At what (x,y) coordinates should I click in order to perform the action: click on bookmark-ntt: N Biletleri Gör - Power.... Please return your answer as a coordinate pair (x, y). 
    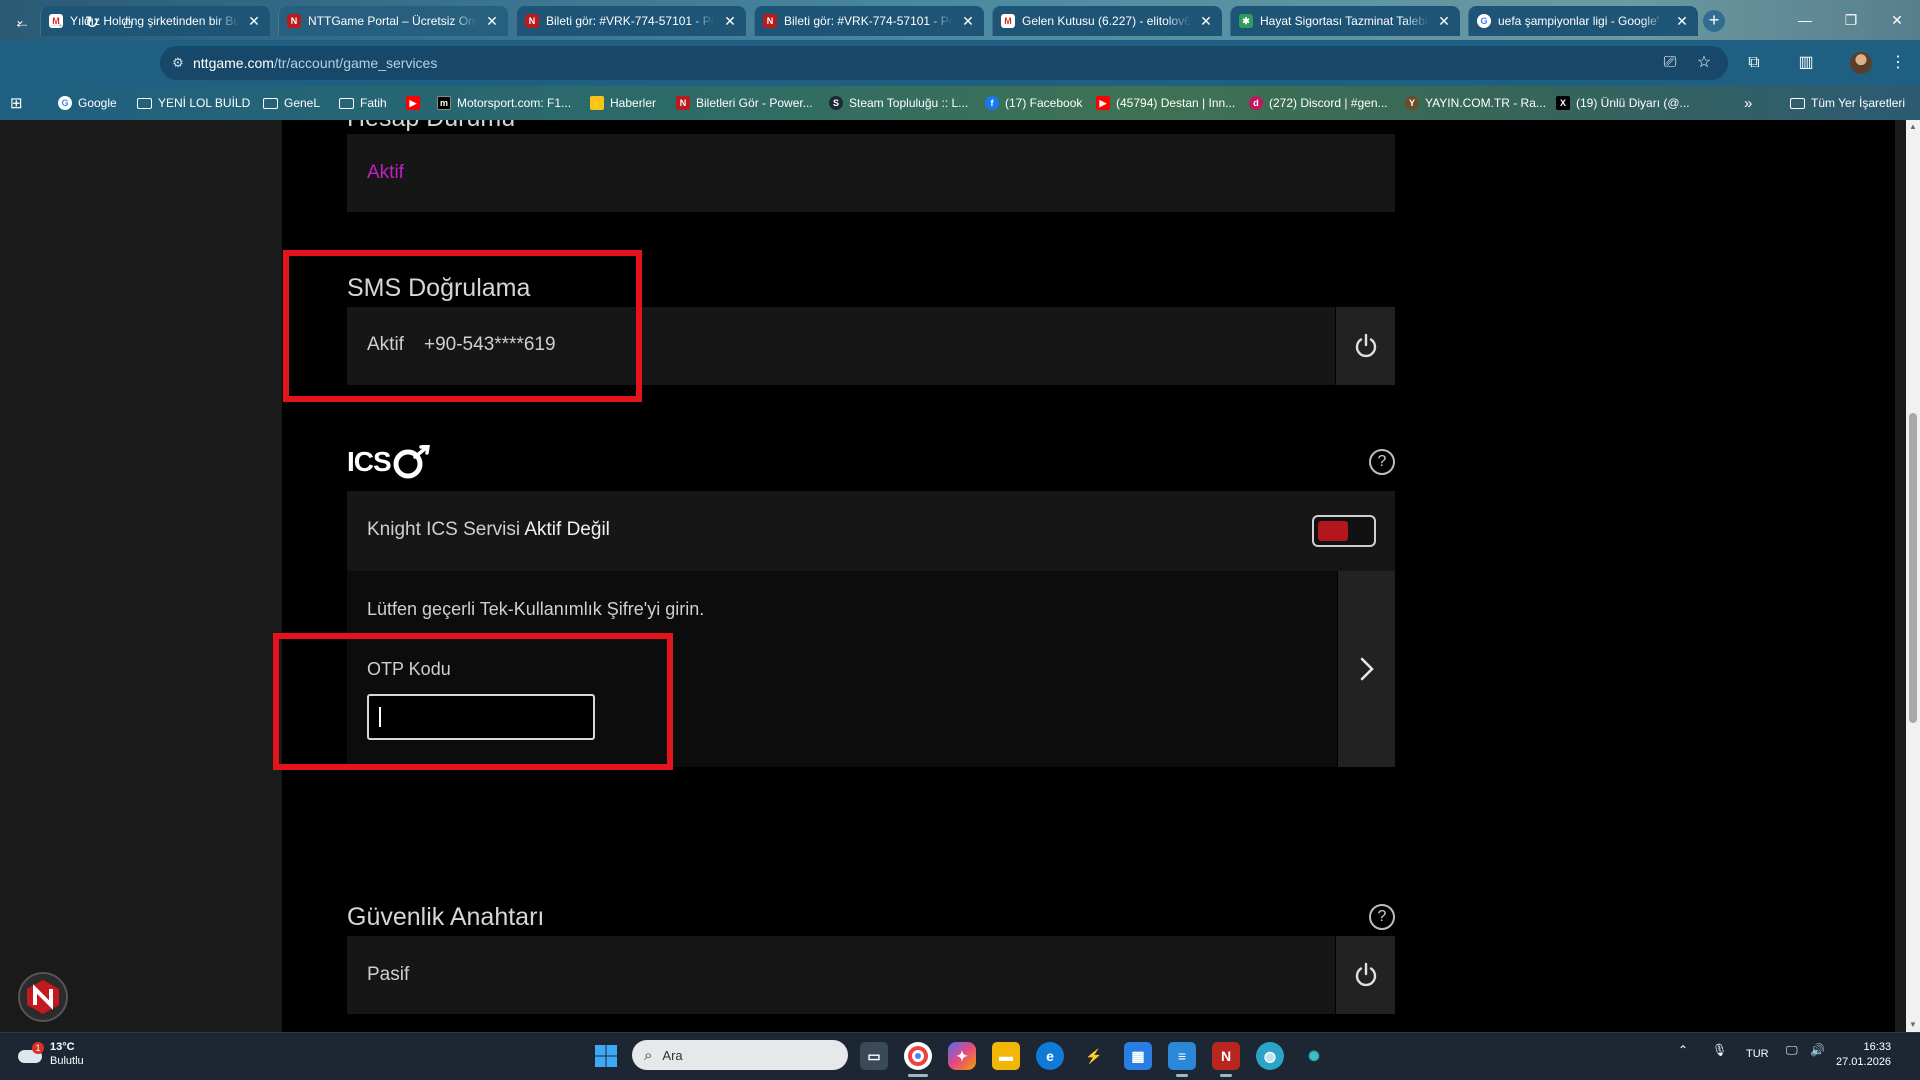
    Looking at the image, I should click on (744, 103).